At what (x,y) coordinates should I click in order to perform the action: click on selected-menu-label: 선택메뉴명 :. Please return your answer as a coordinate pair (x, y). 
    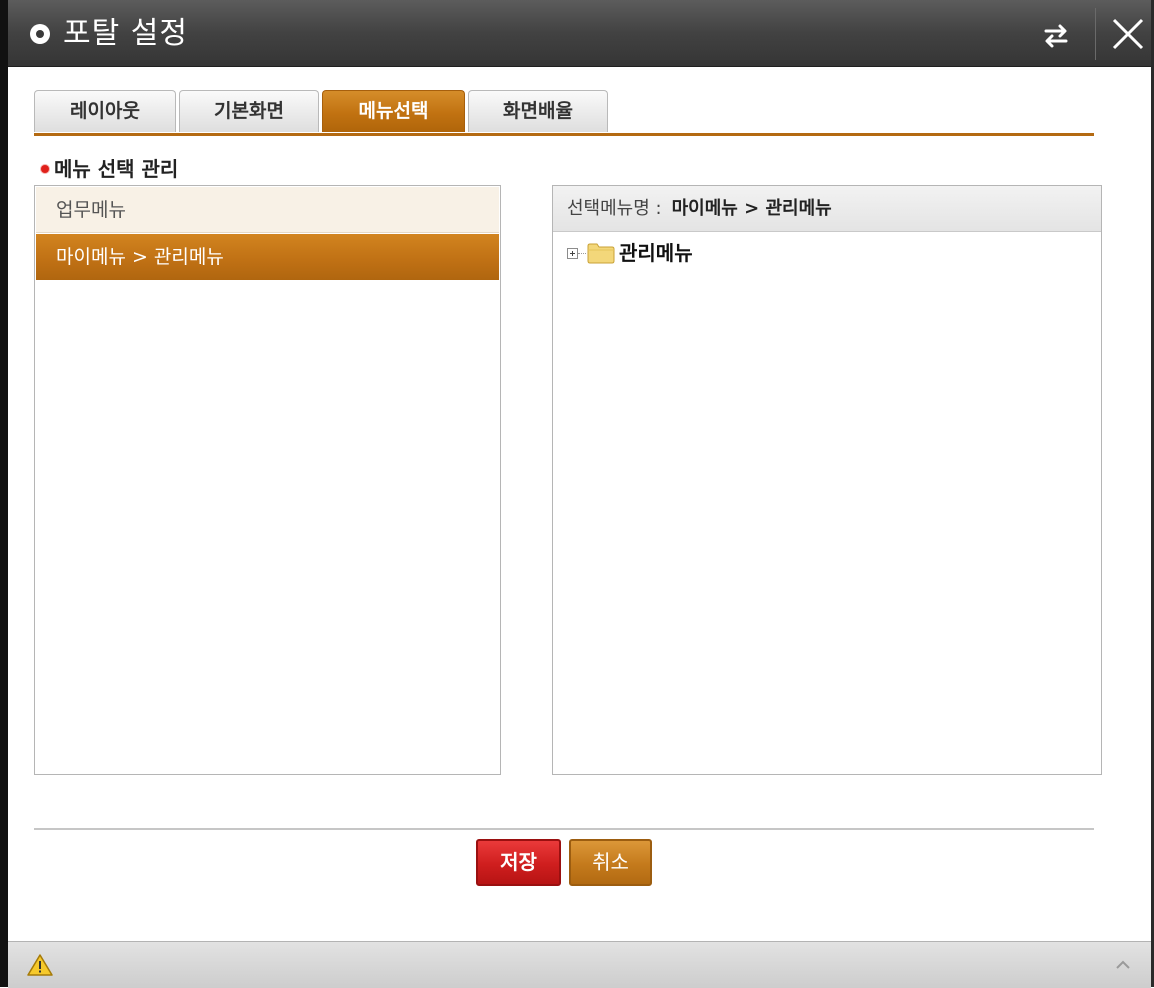
    Looking at the image, I should click on (614, 208).